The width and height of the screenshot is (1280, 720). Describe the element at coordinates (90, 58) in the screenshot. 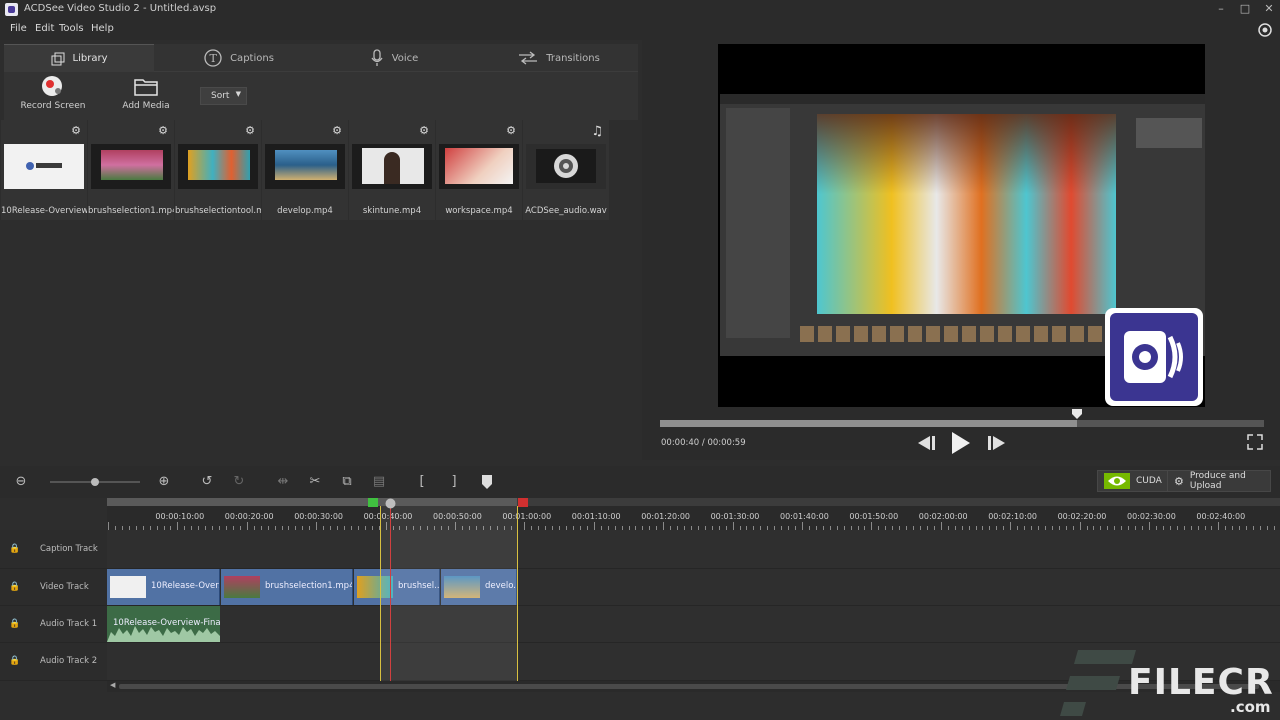

I see `tab-label: Library` at that location.